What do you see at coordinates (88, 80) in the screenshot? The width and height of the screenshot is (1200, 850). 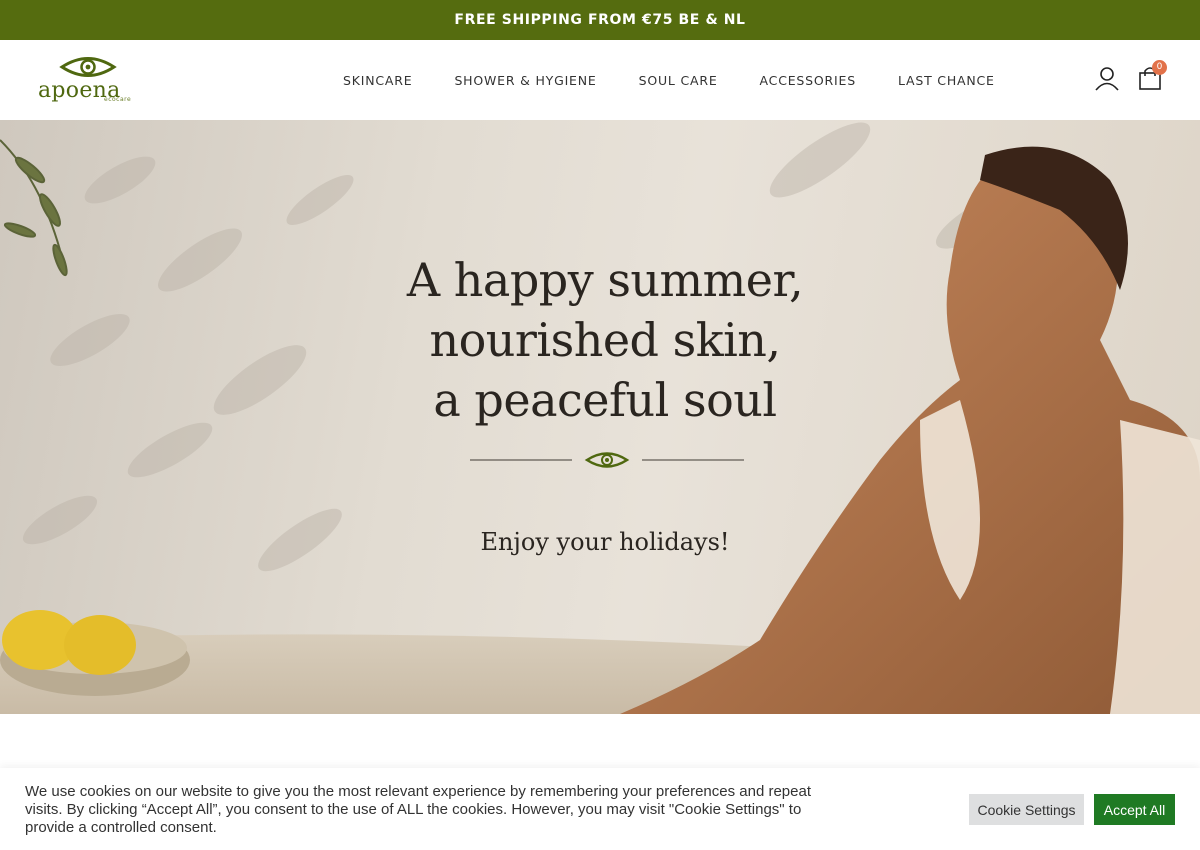 I see `brand-logo: apoena ecocare` at bounding box center [88, 80].